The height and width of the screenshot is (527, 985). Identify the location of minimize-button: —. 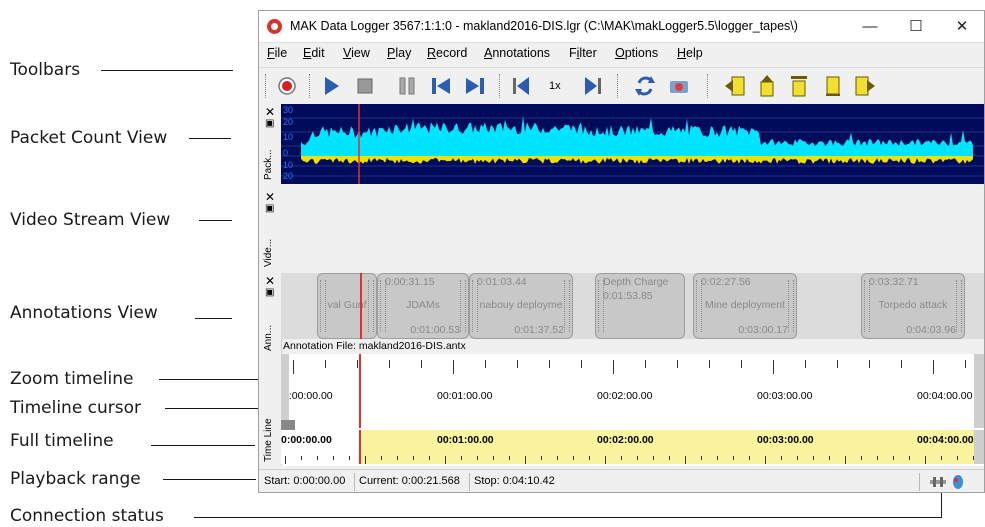
(870, 26).